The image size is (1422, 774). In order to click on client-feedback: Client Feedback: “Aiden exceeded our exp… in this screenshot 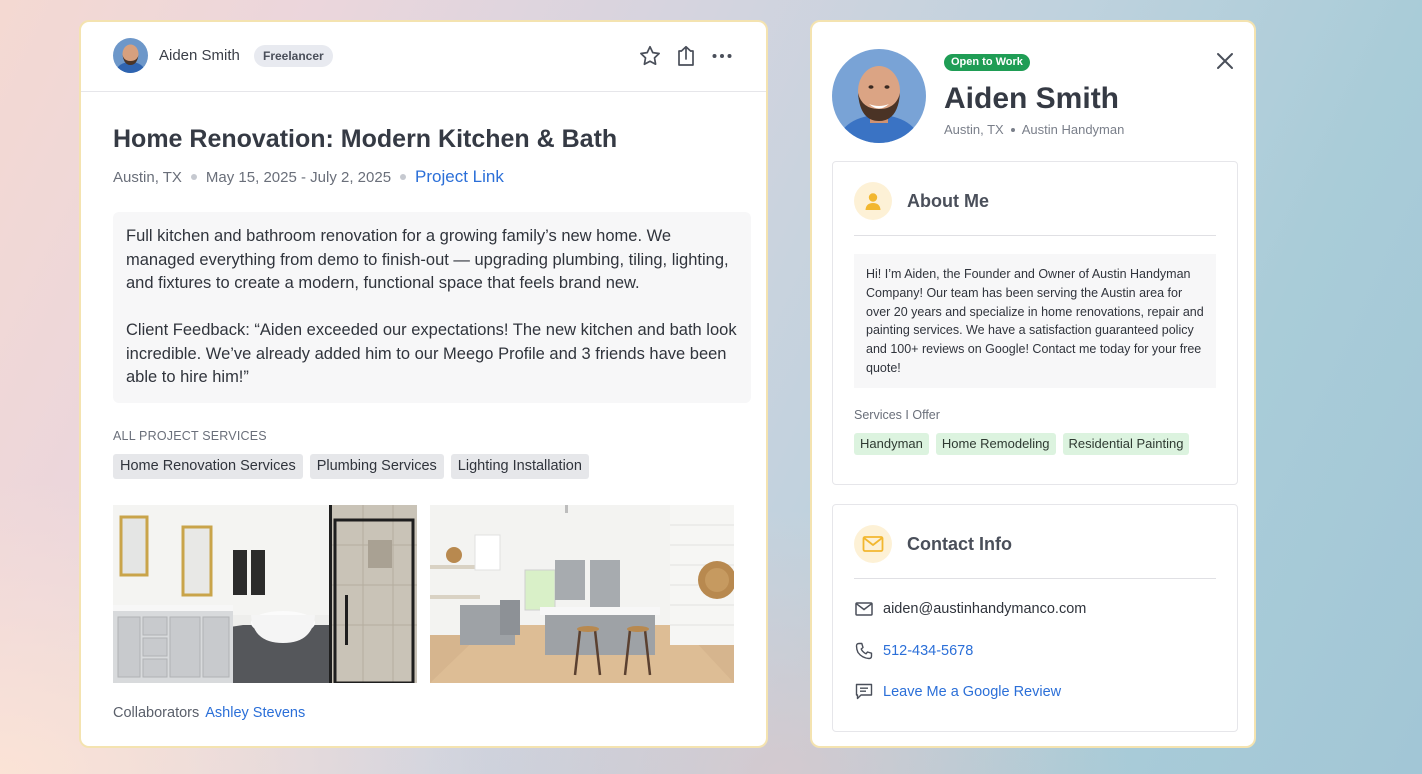, I will do `click(431, 353)`.